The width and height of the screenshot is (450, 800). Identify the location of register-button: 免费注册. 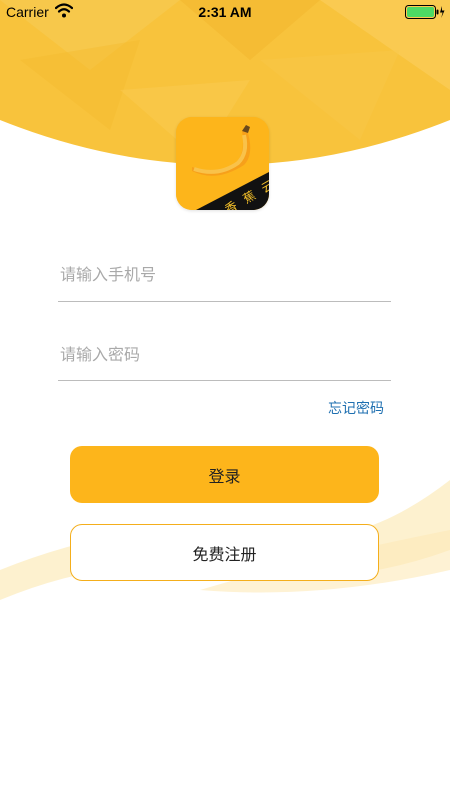
(224, 552).